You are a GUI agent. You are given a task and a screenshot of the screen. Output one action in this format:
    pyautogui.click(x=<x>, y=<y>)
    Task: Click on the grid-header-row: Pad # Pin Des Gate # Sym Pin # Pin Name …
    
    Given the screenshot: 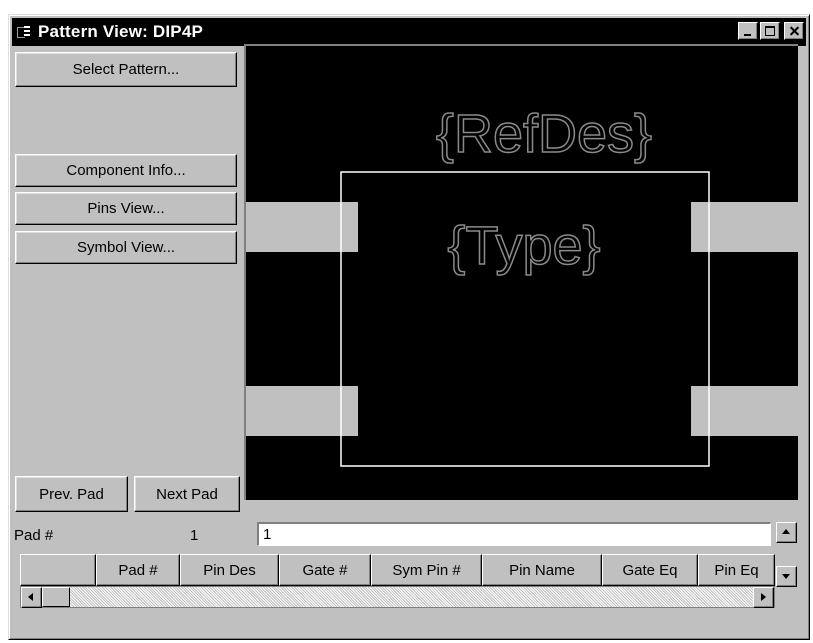 What is the action you would take?
    pyautogui.click(x=397, y=570)
    